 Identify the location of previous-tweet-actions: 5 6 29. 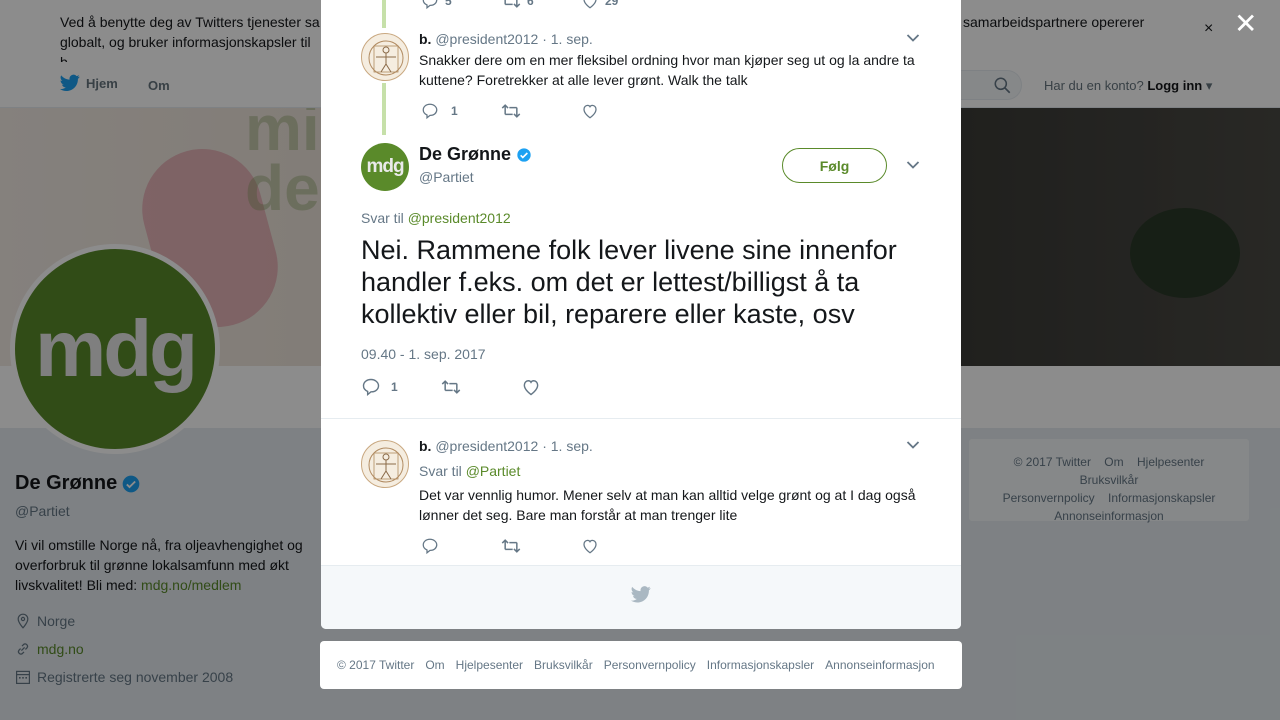
(519, 5).